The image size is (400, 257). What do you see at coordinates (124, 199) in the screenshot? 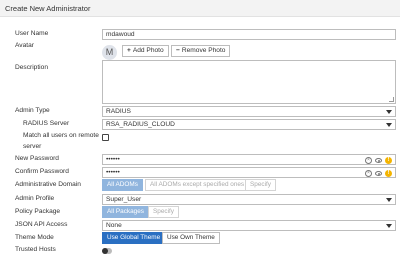
I see `admin-profile-value: Super_User` at bounding box center [124, 199].